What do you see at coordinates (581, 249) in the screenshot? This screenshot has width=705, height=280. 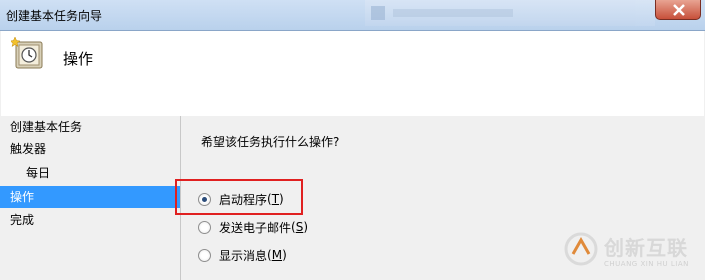 I see `watermark-logo-icon` at bounding box center [581, 249].